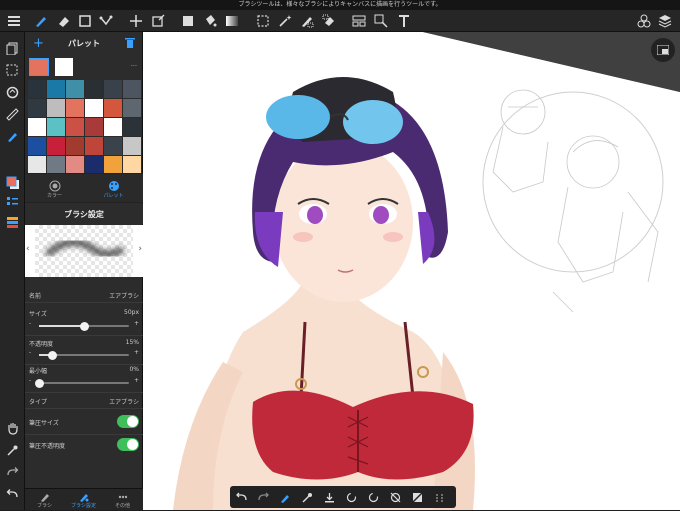 The height and width of the screenshot is (511, 680). What do you see at coordinates (12, 472) in the screenshot?
I see `redo-icon` at bounding box center [12, 472].